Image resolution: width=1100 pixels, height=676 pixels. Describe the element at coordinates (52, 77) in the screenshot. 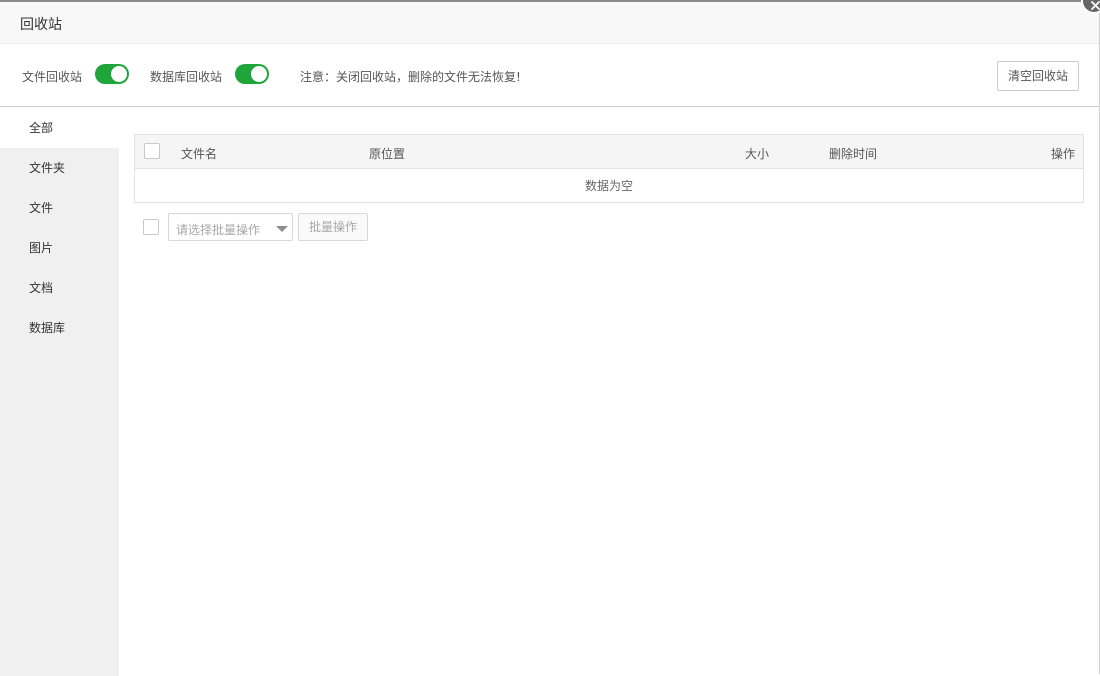

I see `file-recycle-label: 文件回收站` at that location.